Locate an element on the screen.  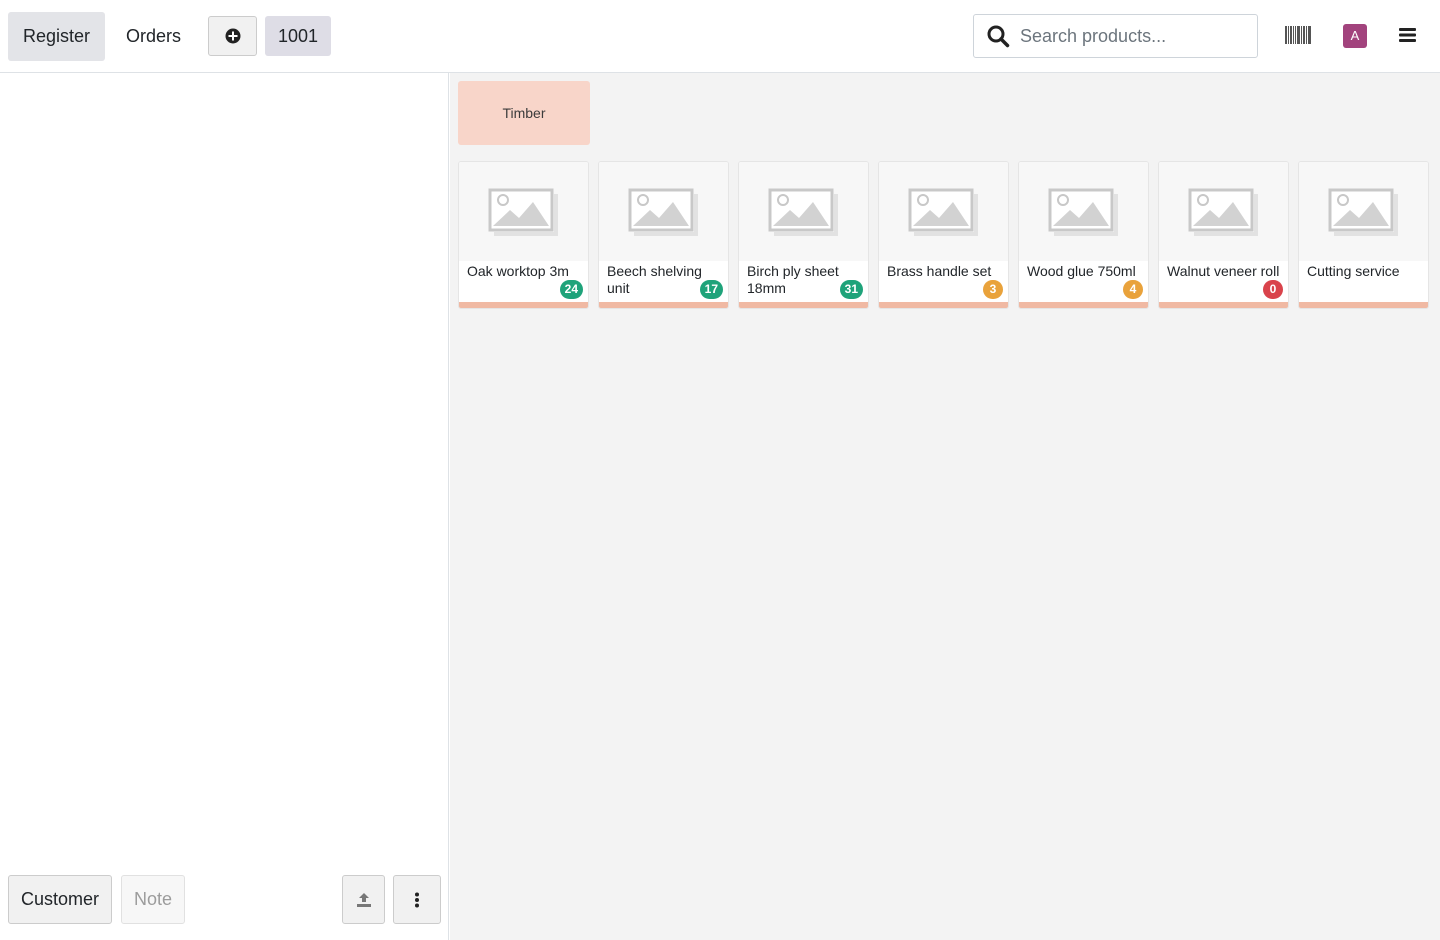
upload-icon is located at coordinates (363, 900).